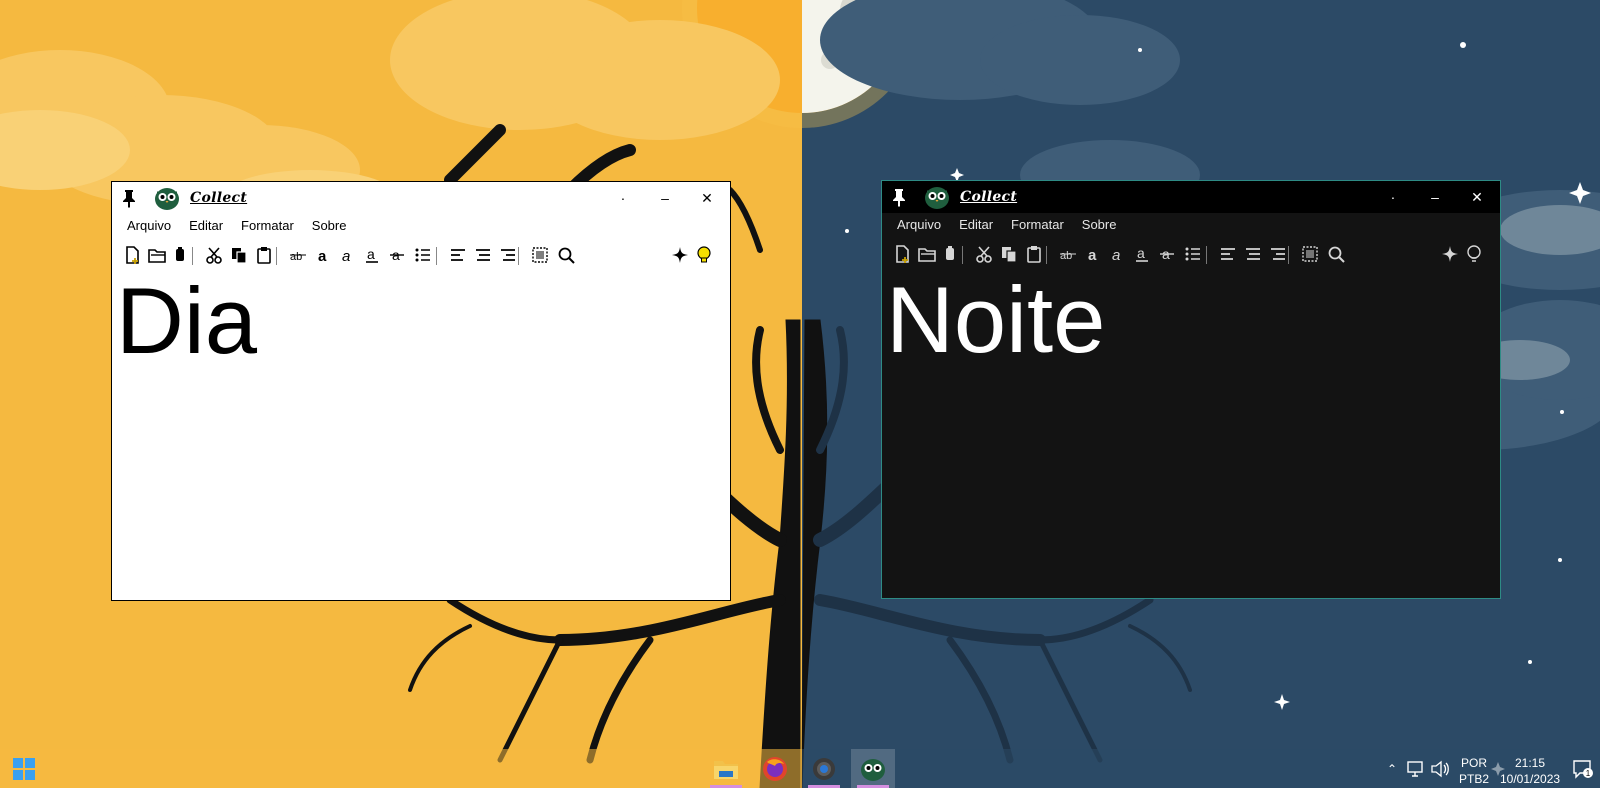 This screenshot has height=788, width=1600. I want to click on search-icon, so click(1336, 254).